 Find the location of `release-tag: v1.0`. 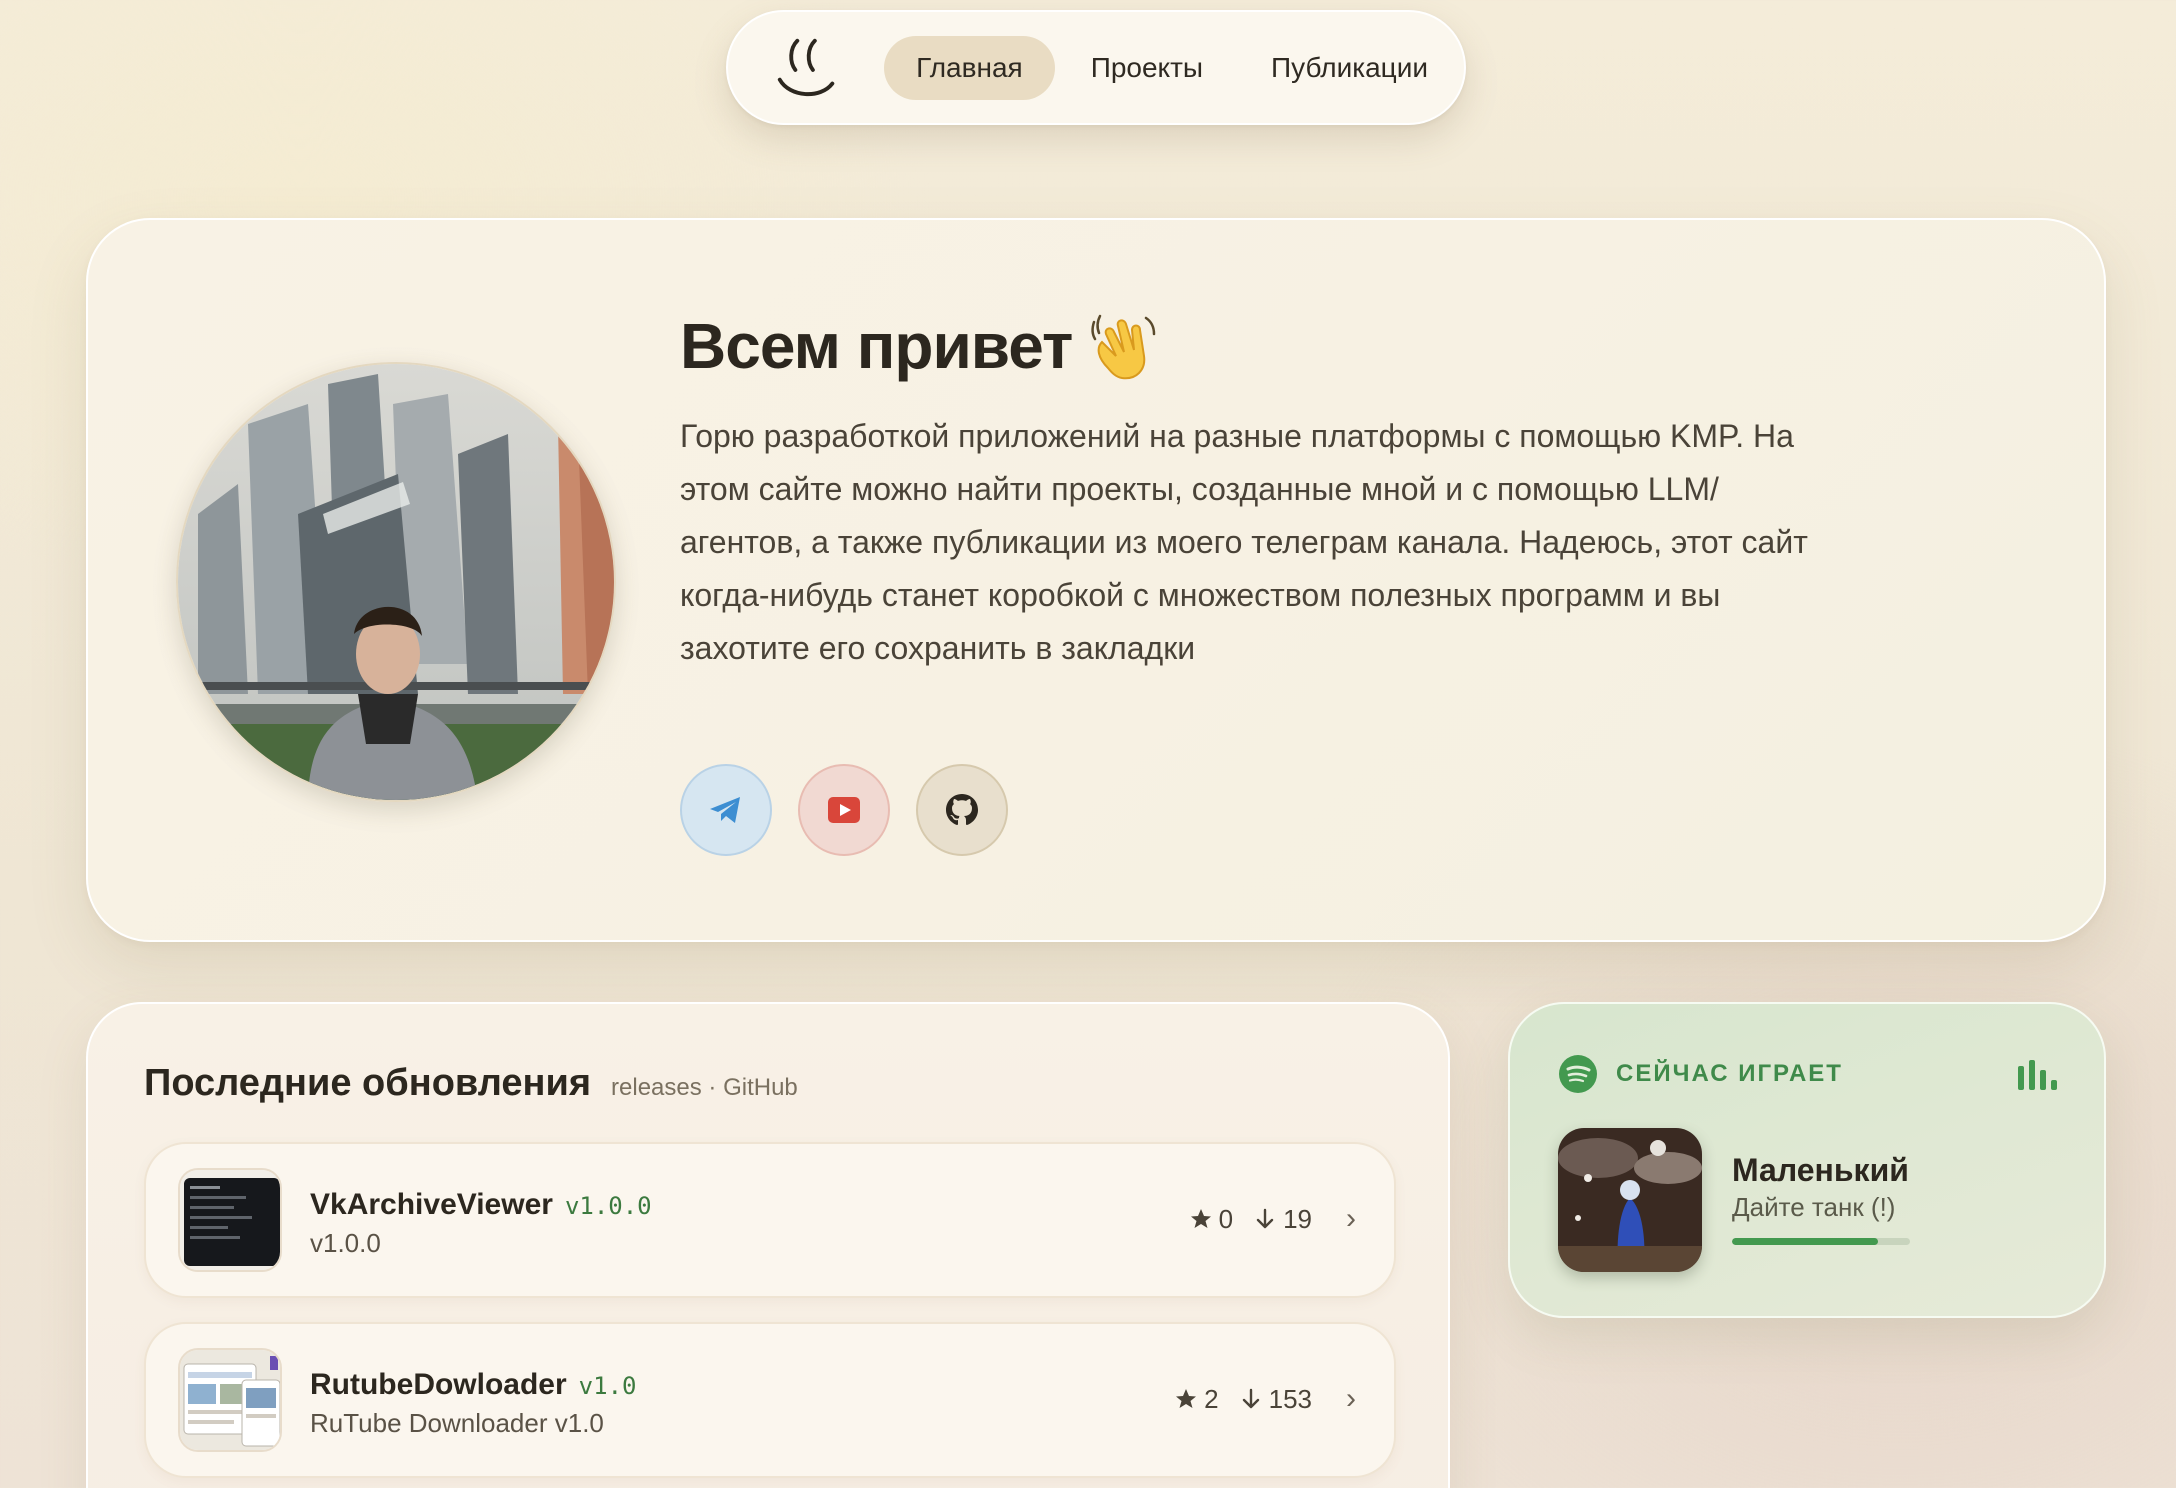

release-tag: v1.0 is located at coordinates (607, 1386).